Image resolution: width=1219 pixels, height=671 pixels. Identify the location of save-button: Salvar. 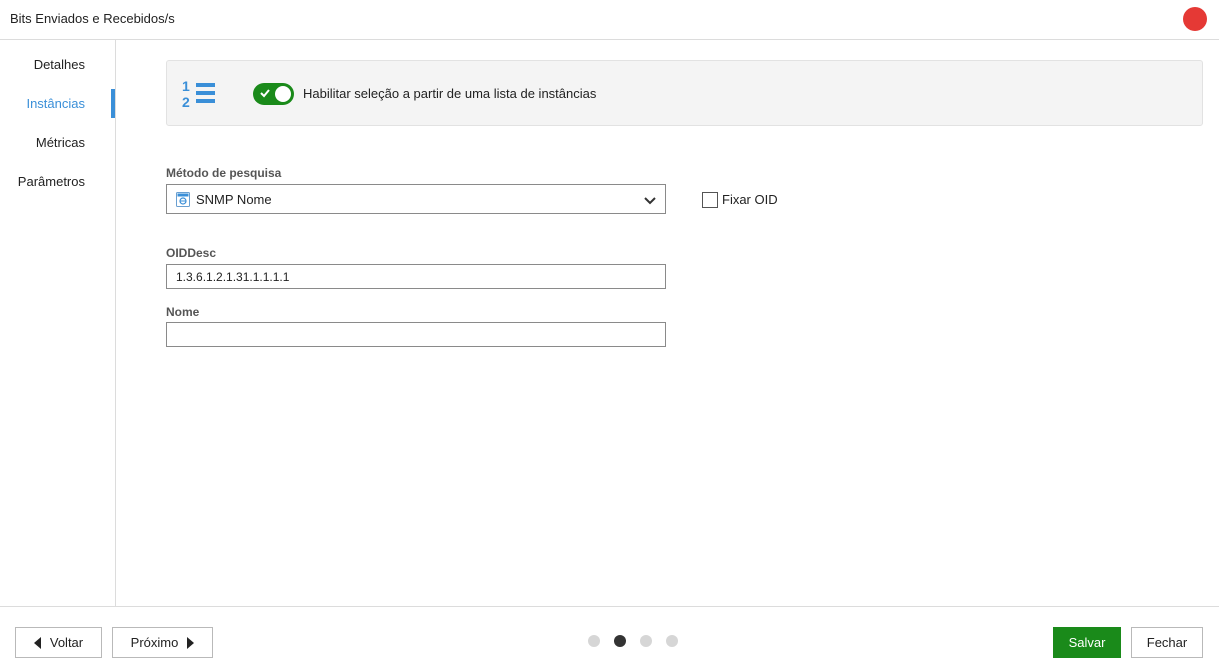
(1087, 642).